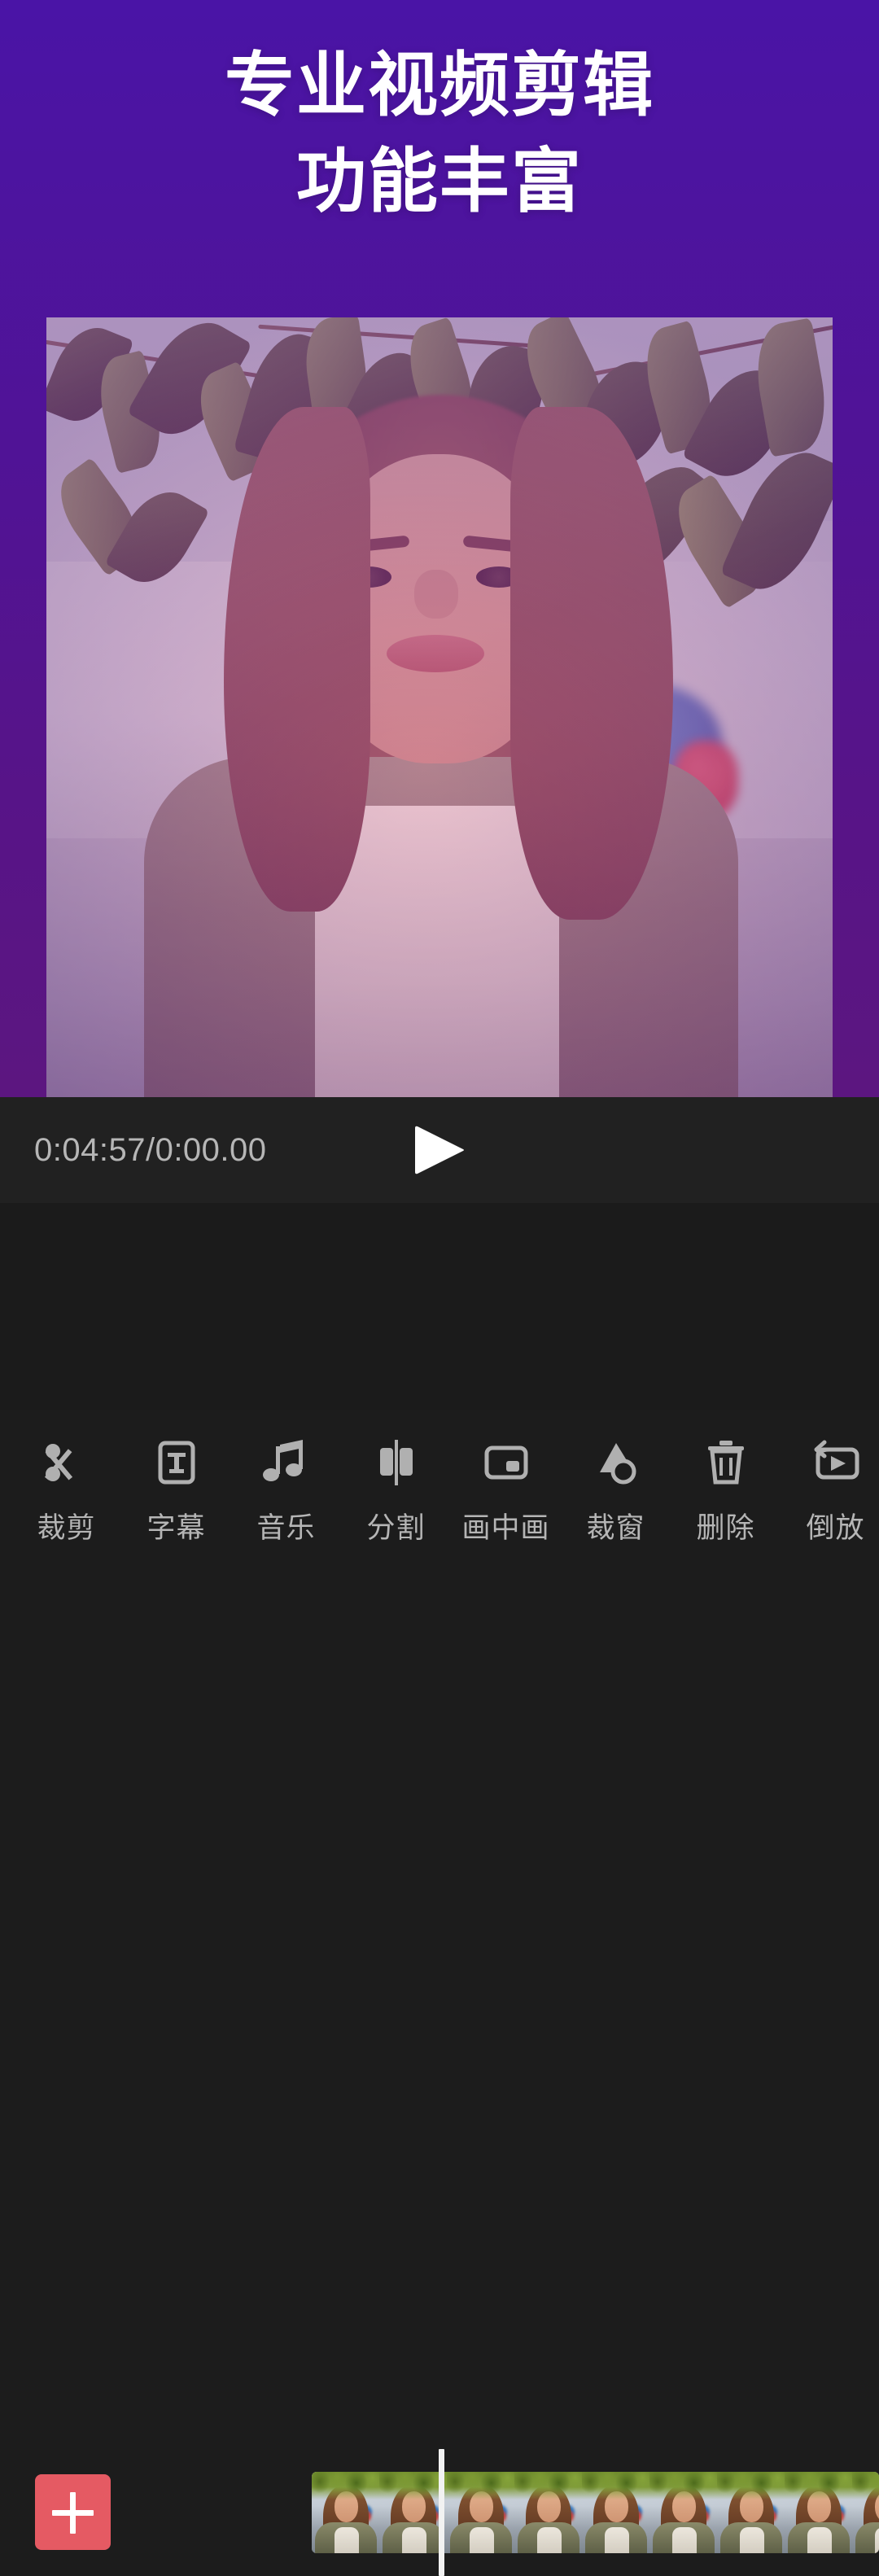 This screenshot has width=879, height=2576. Describe the element at coordinates (396, 1528) in the screenshot. I see `tool-label: 分割` at that location.